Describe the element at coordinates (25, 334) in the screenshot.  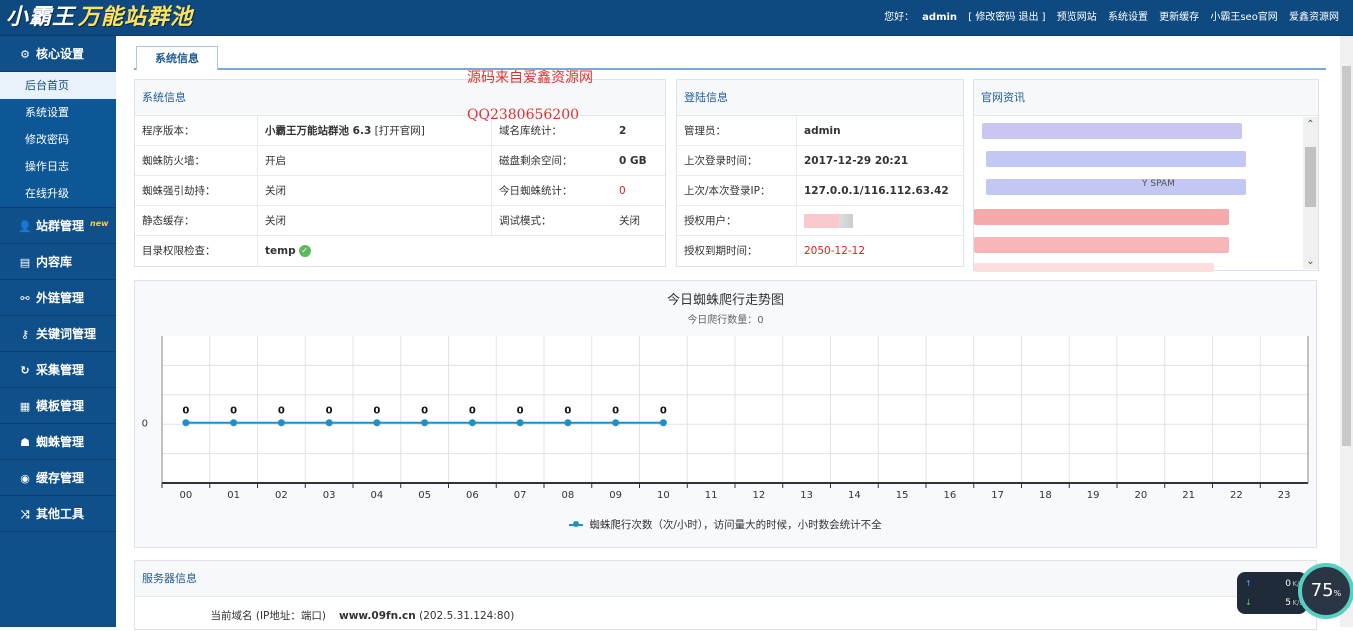
I see `key-icon: ⚷` at that location.